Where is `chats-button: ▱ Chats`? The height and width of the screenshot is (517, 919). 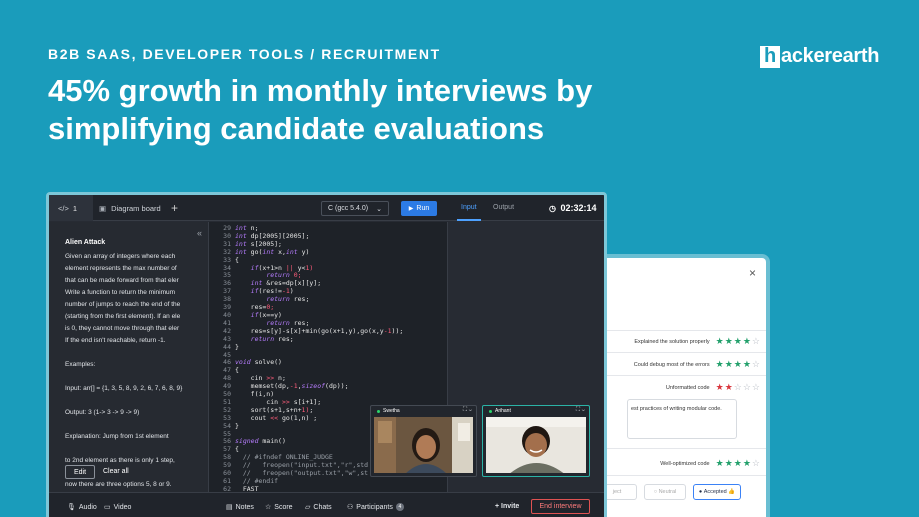
chats-button: ▱ Chats is located at coordinates (318, 507).